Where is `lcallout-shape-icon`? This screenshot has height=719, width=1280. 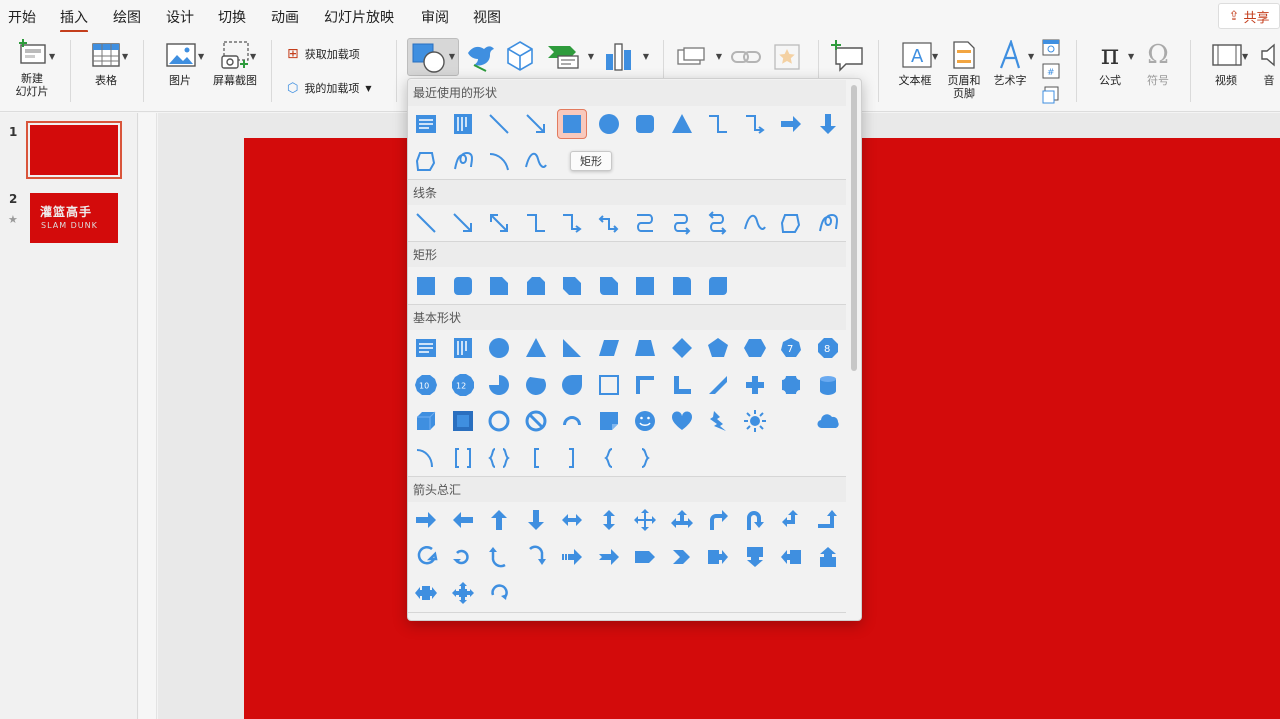 lcallout-shape-icon is located at coordinates (791, 557).